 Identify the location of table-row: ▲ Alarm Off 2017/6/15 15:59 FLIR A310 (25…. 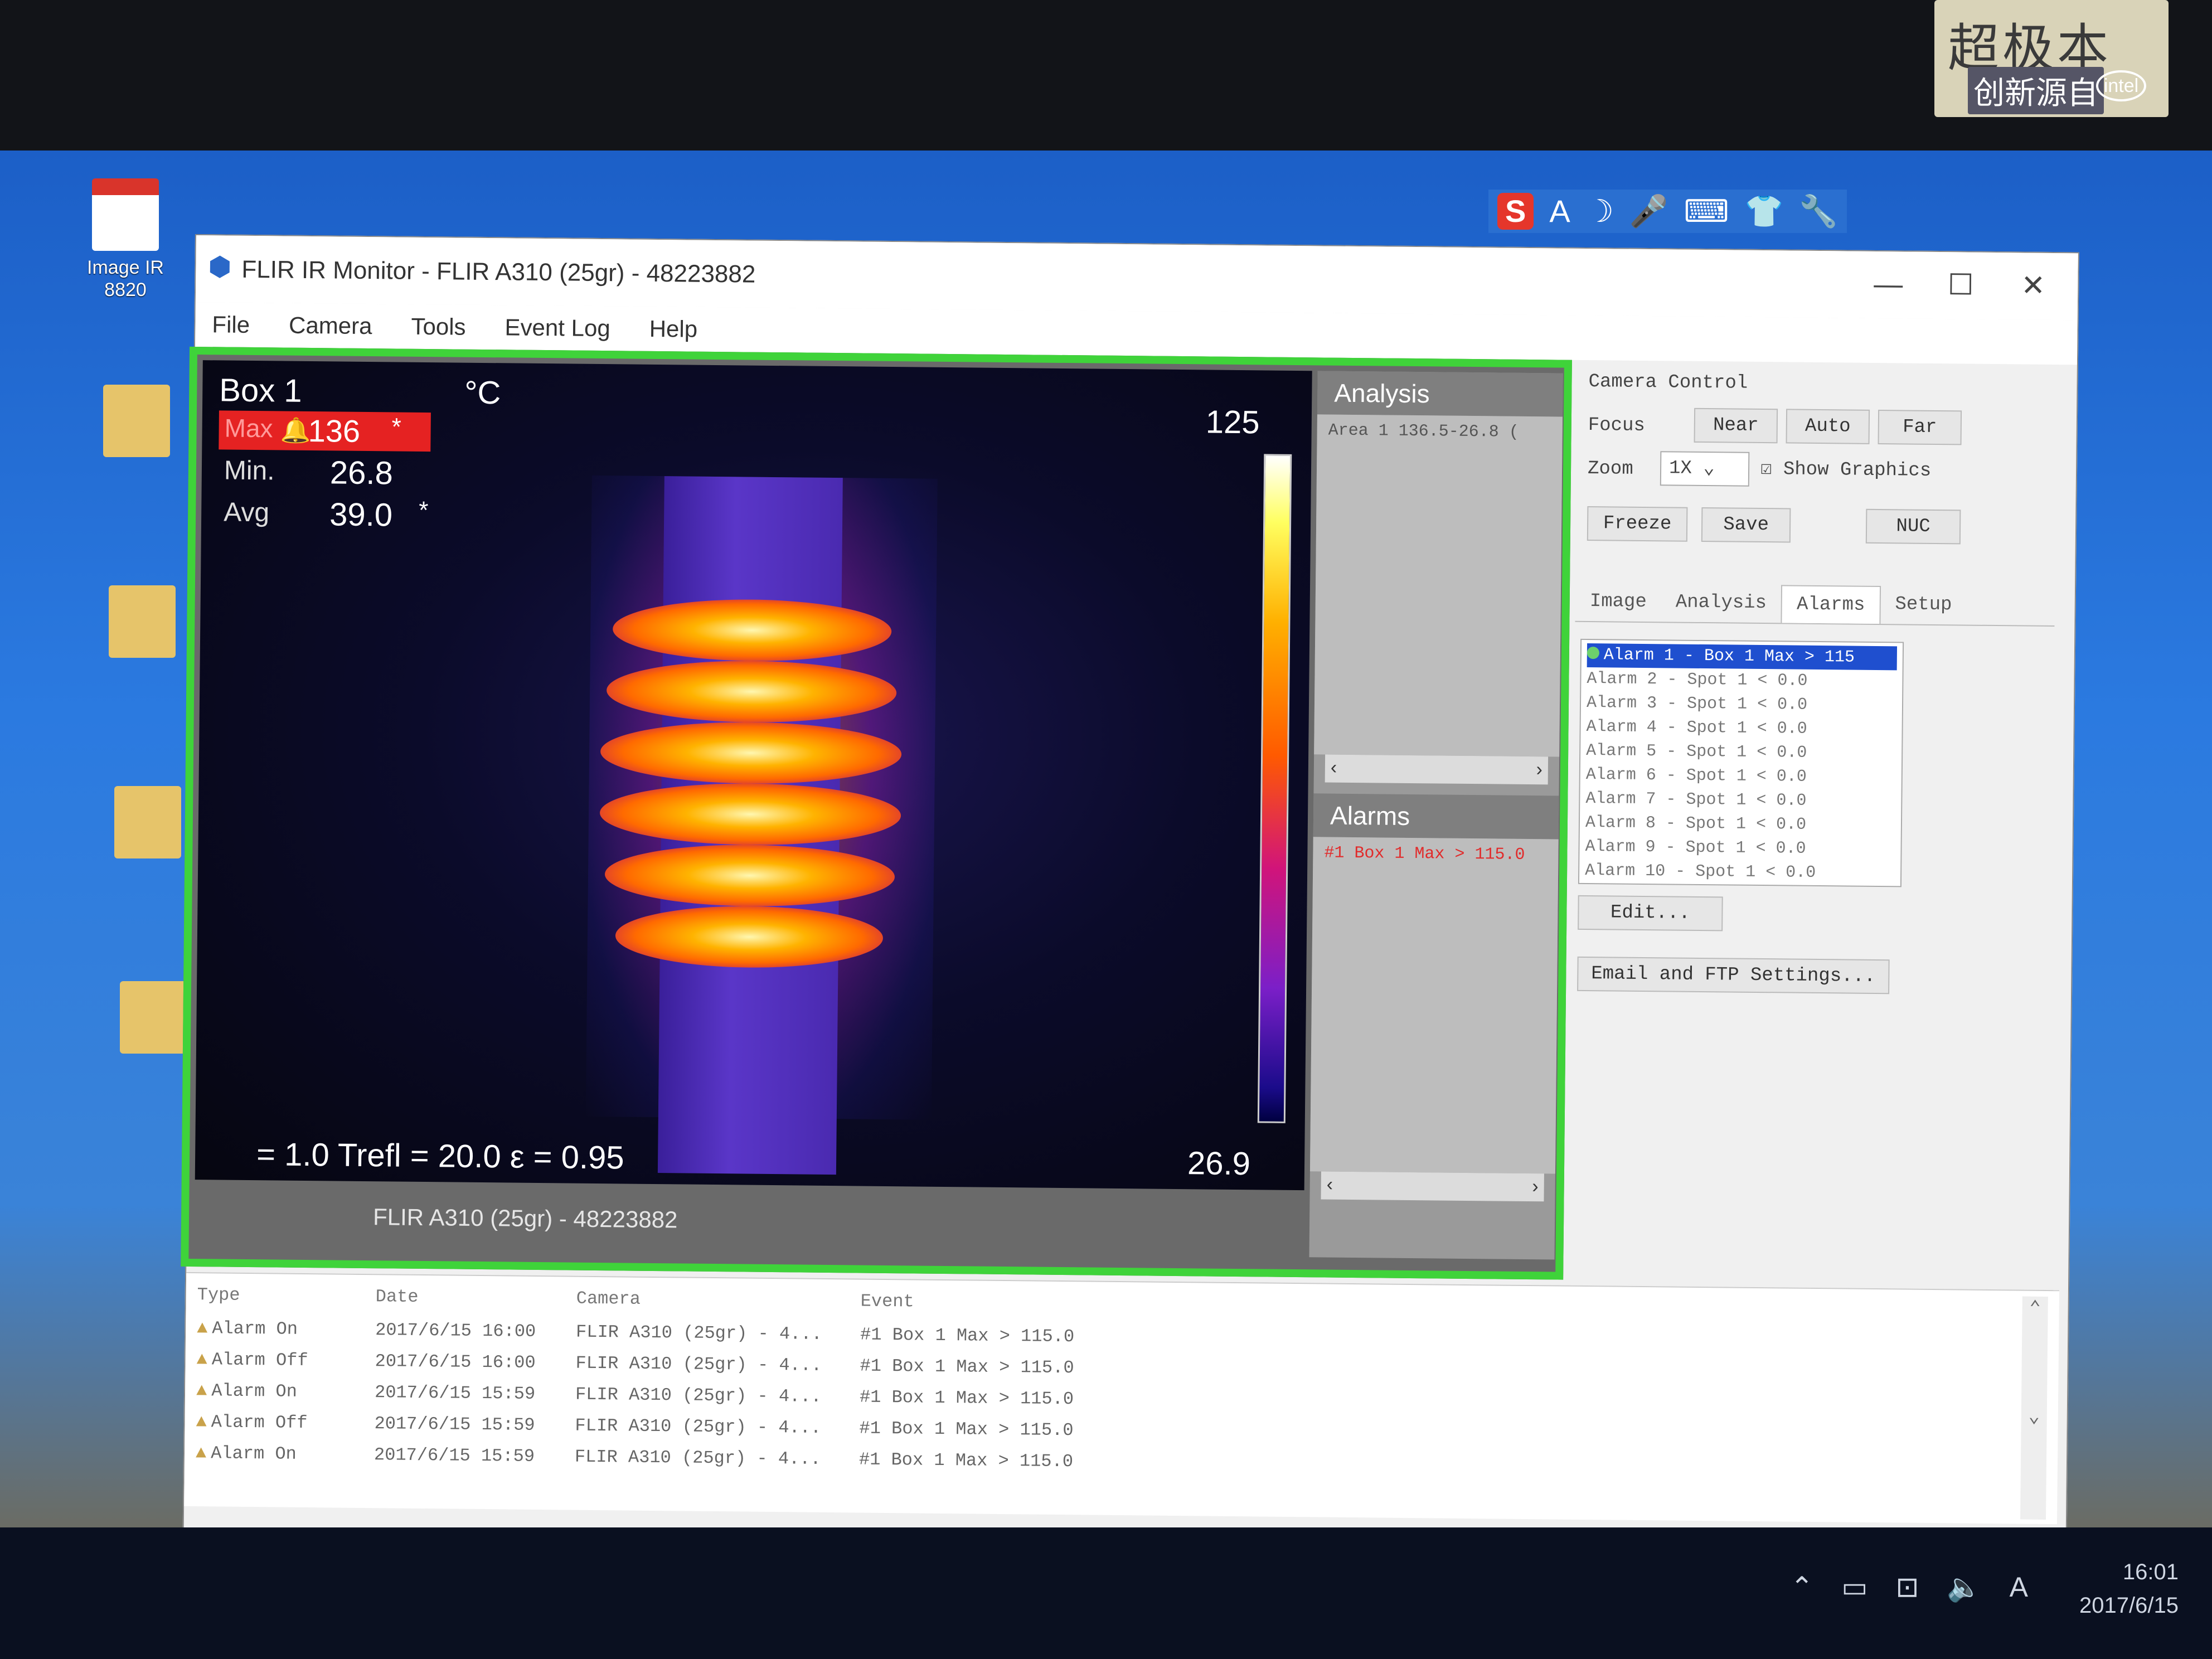
(722, 1427).